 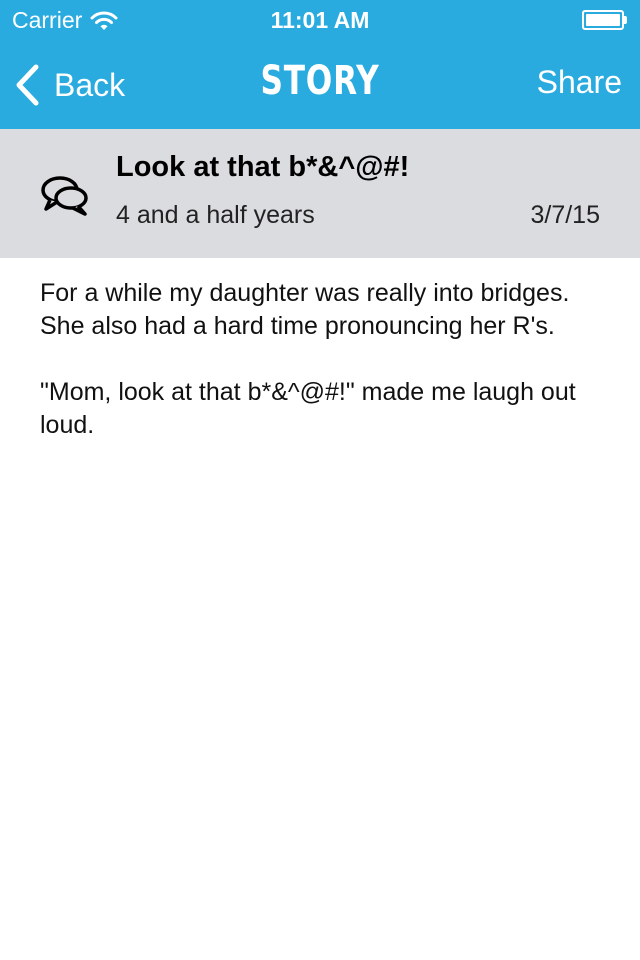 What do you see at coordinates (27, 85) in the screenshot?
I see `chevron-left-icon` at bounding box center [27, 85].